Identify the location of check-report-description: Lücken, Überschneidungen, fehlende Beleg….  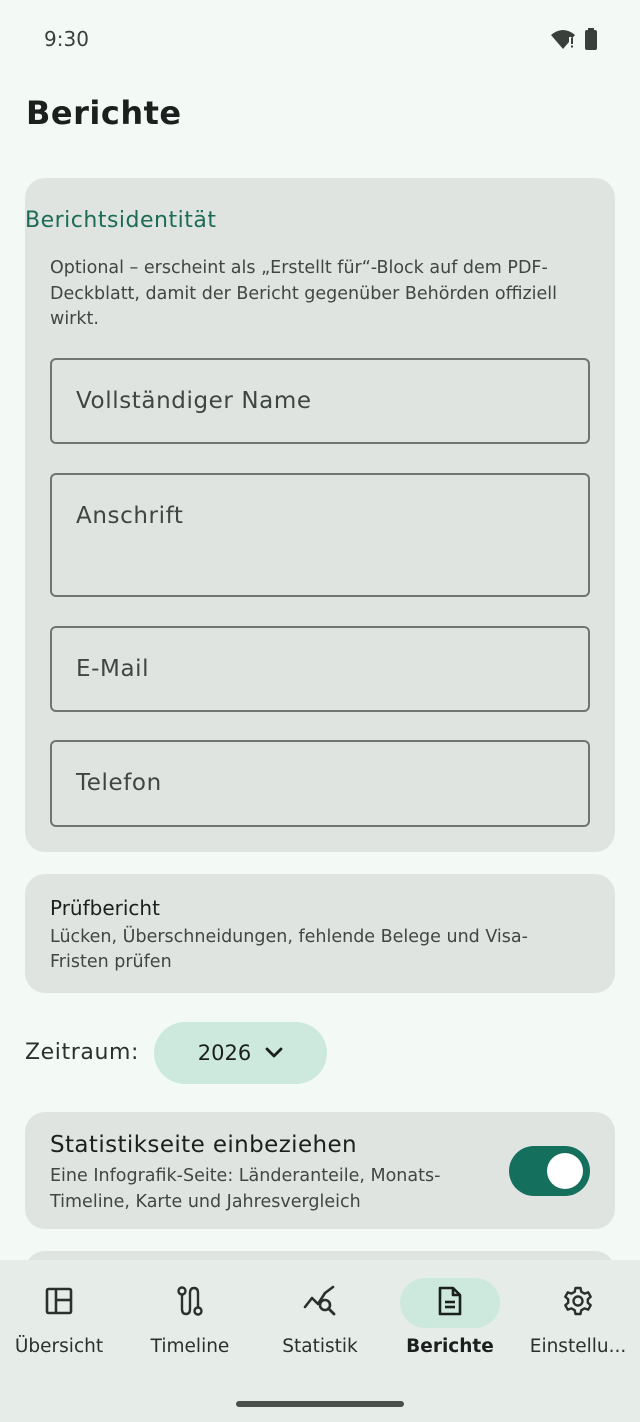
(289, 949).